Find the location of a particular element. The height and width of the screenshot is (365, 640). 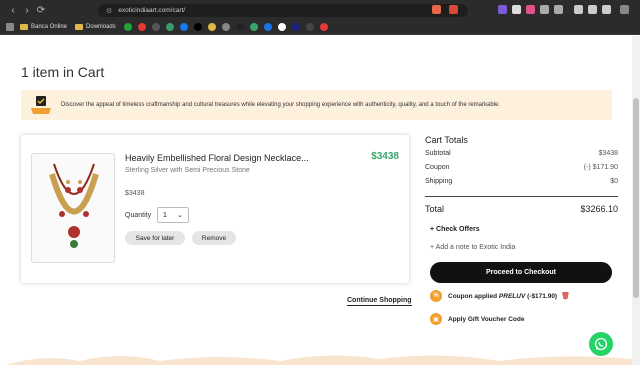

gift-icon: ▣ is located at coordinates (436, 319).